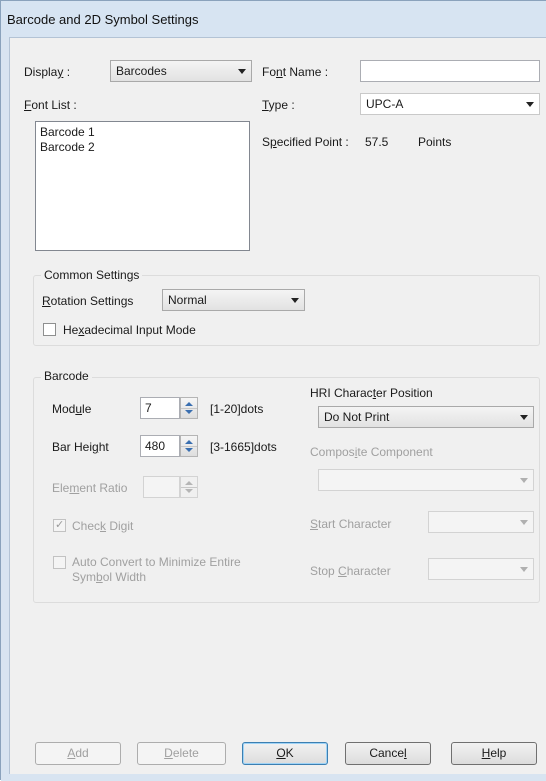 The width and height of the screenshot is (546, 781). What do you see at coordinates (357, 417) in the screenshot?
I see `hri-position-value: Do Not Print` at bounding box center [357, 417].